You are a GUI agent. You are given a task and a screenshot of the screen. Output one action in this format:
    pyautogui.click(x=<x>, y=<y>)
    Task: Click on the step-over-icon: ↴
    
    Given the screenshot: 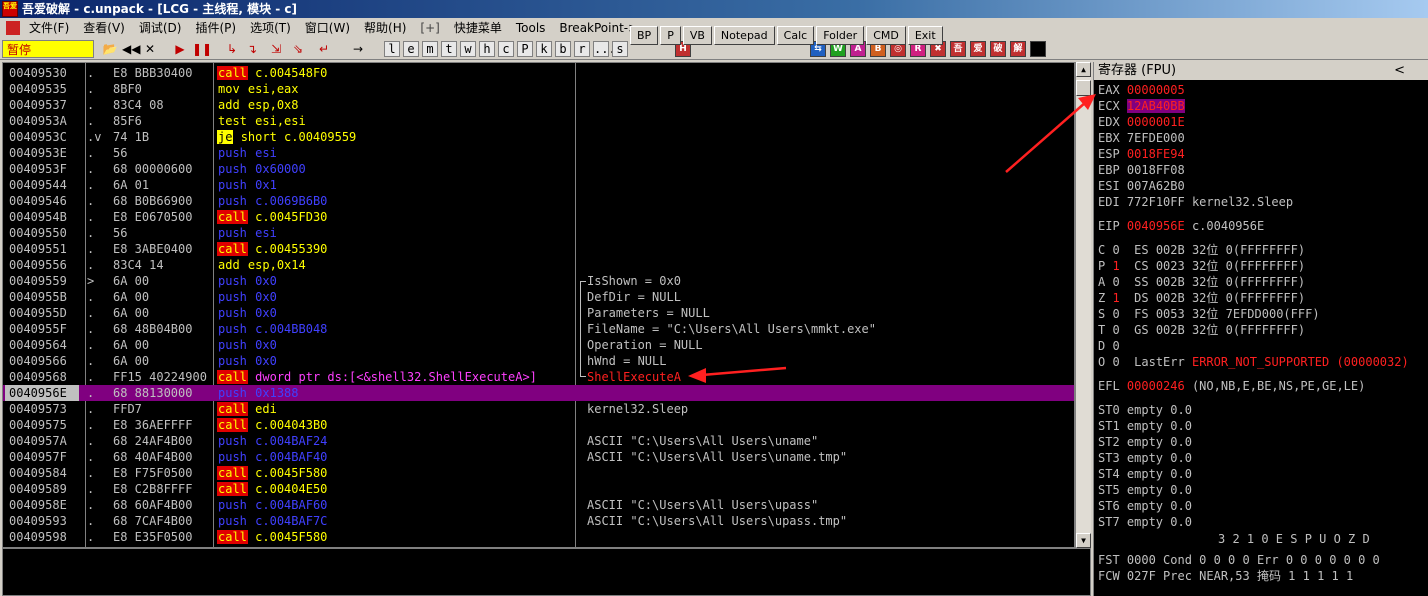 What is the action you would take?
    pyautogui.click(x=252, y=49)
    